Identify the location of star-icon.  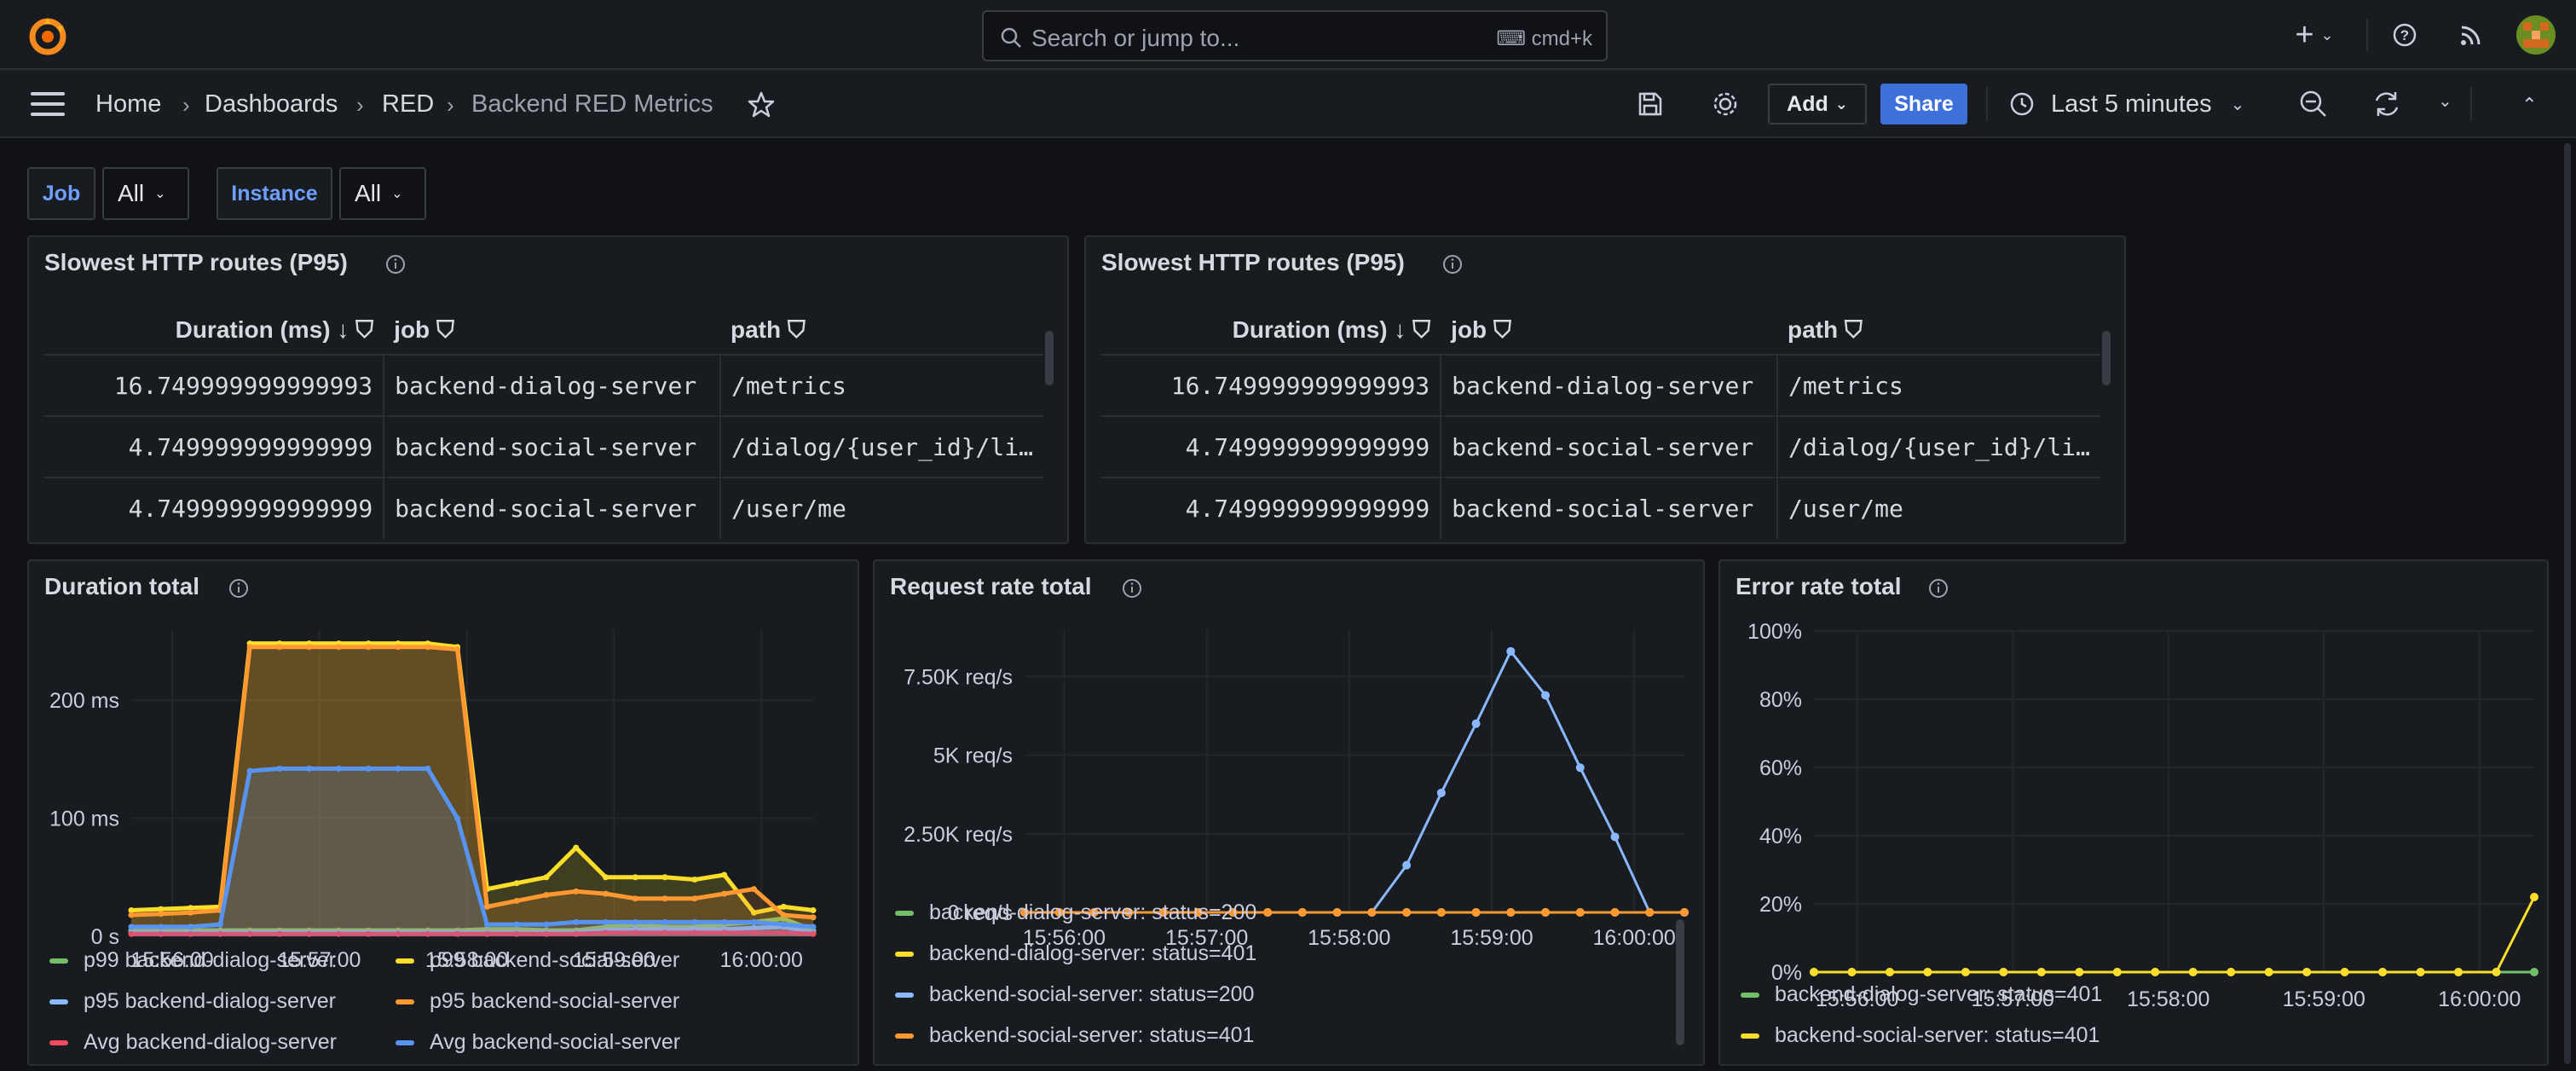
(761, 104).